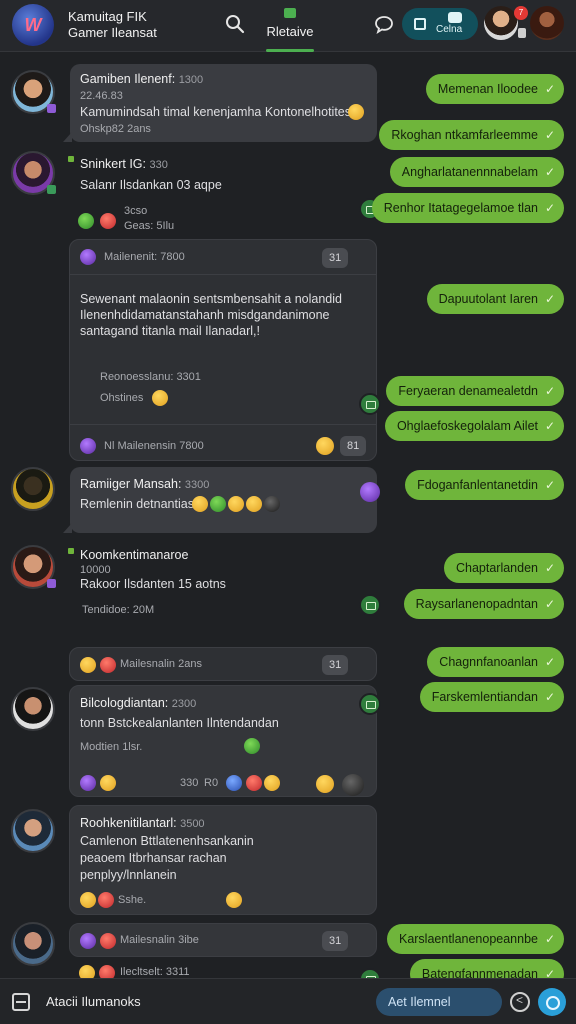 The width and height of the screenshot is (576, 1024). Describe the element at coordinates (488, 299) in the screenshot. I see `message-text: Dapuutolant Iaren` at that location.